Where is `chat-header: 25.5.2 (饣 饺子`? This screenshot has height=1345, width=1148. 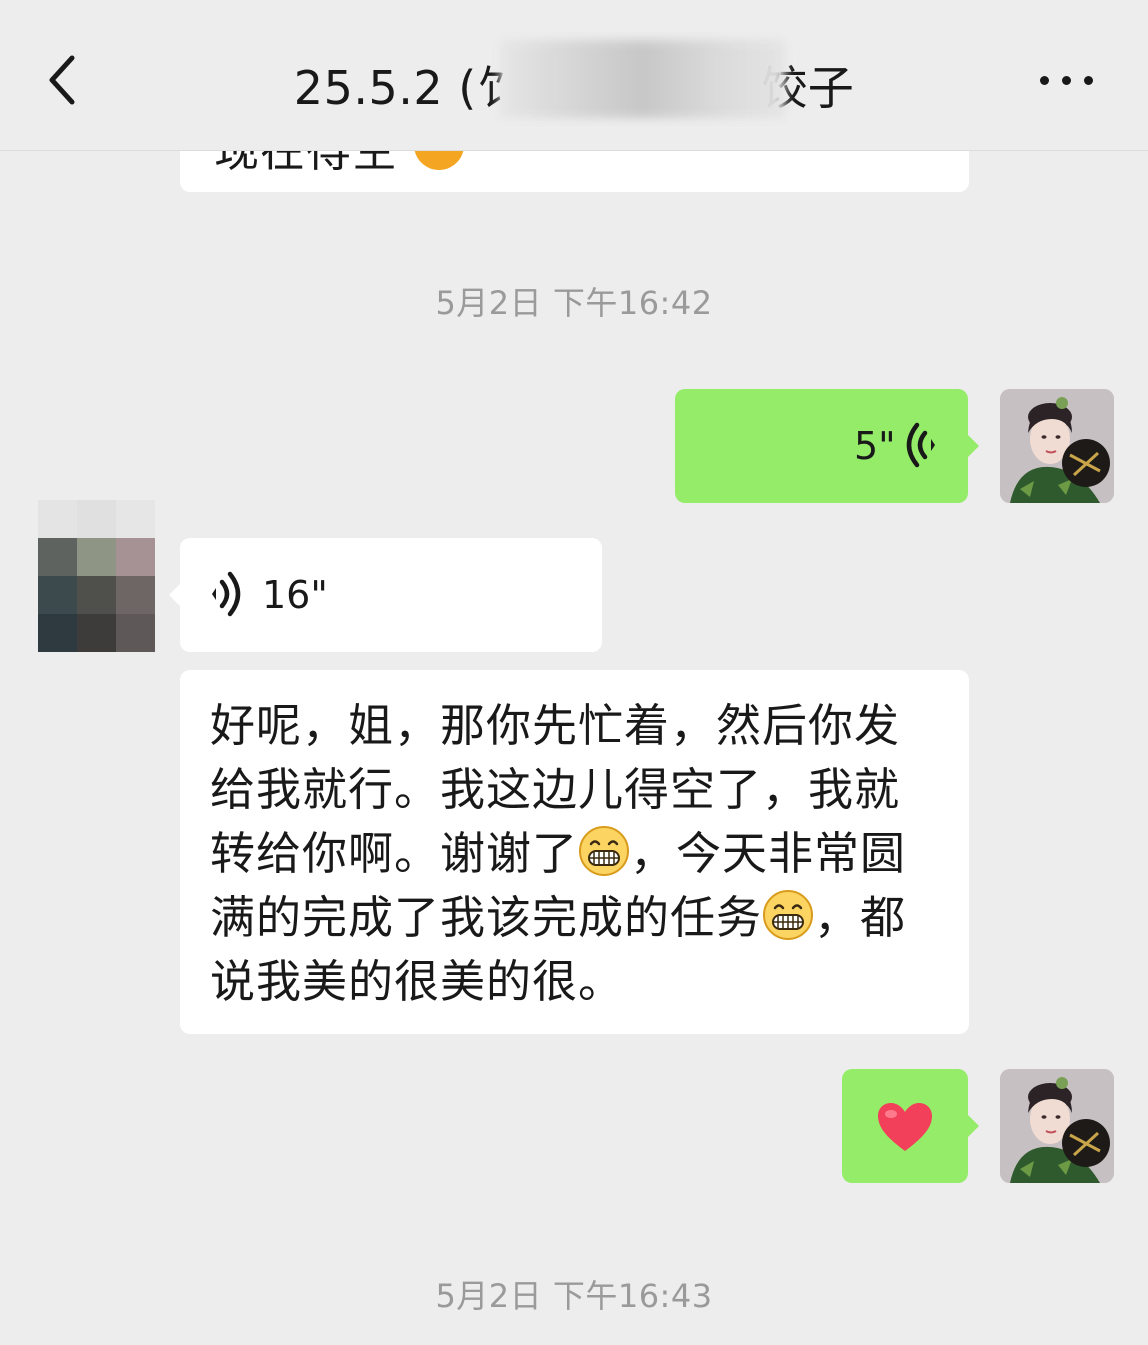
chat-header: 25.5.2 (饣 饺子 is located at coordinates (574, 75).